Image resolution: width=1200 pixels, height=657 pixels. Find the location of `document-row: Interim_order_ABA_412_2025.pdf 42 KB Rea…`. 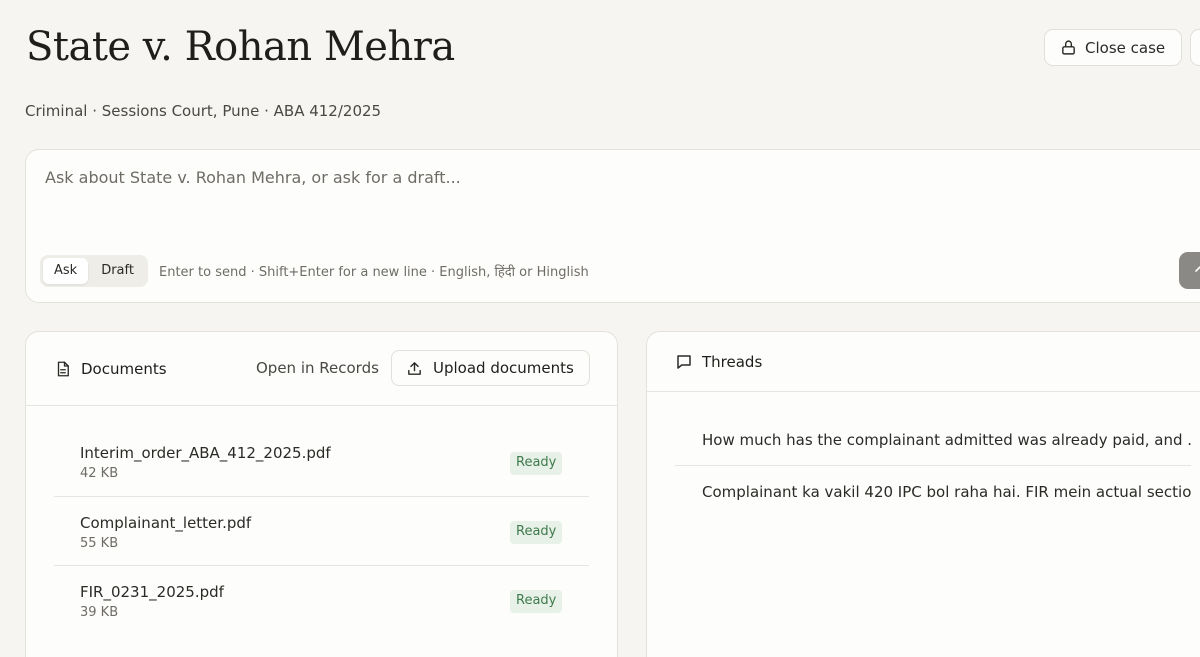

document-row: Interim_order_ABA_412_2025.pdf 42 KB Rea… is located at coordinates (321, 462).